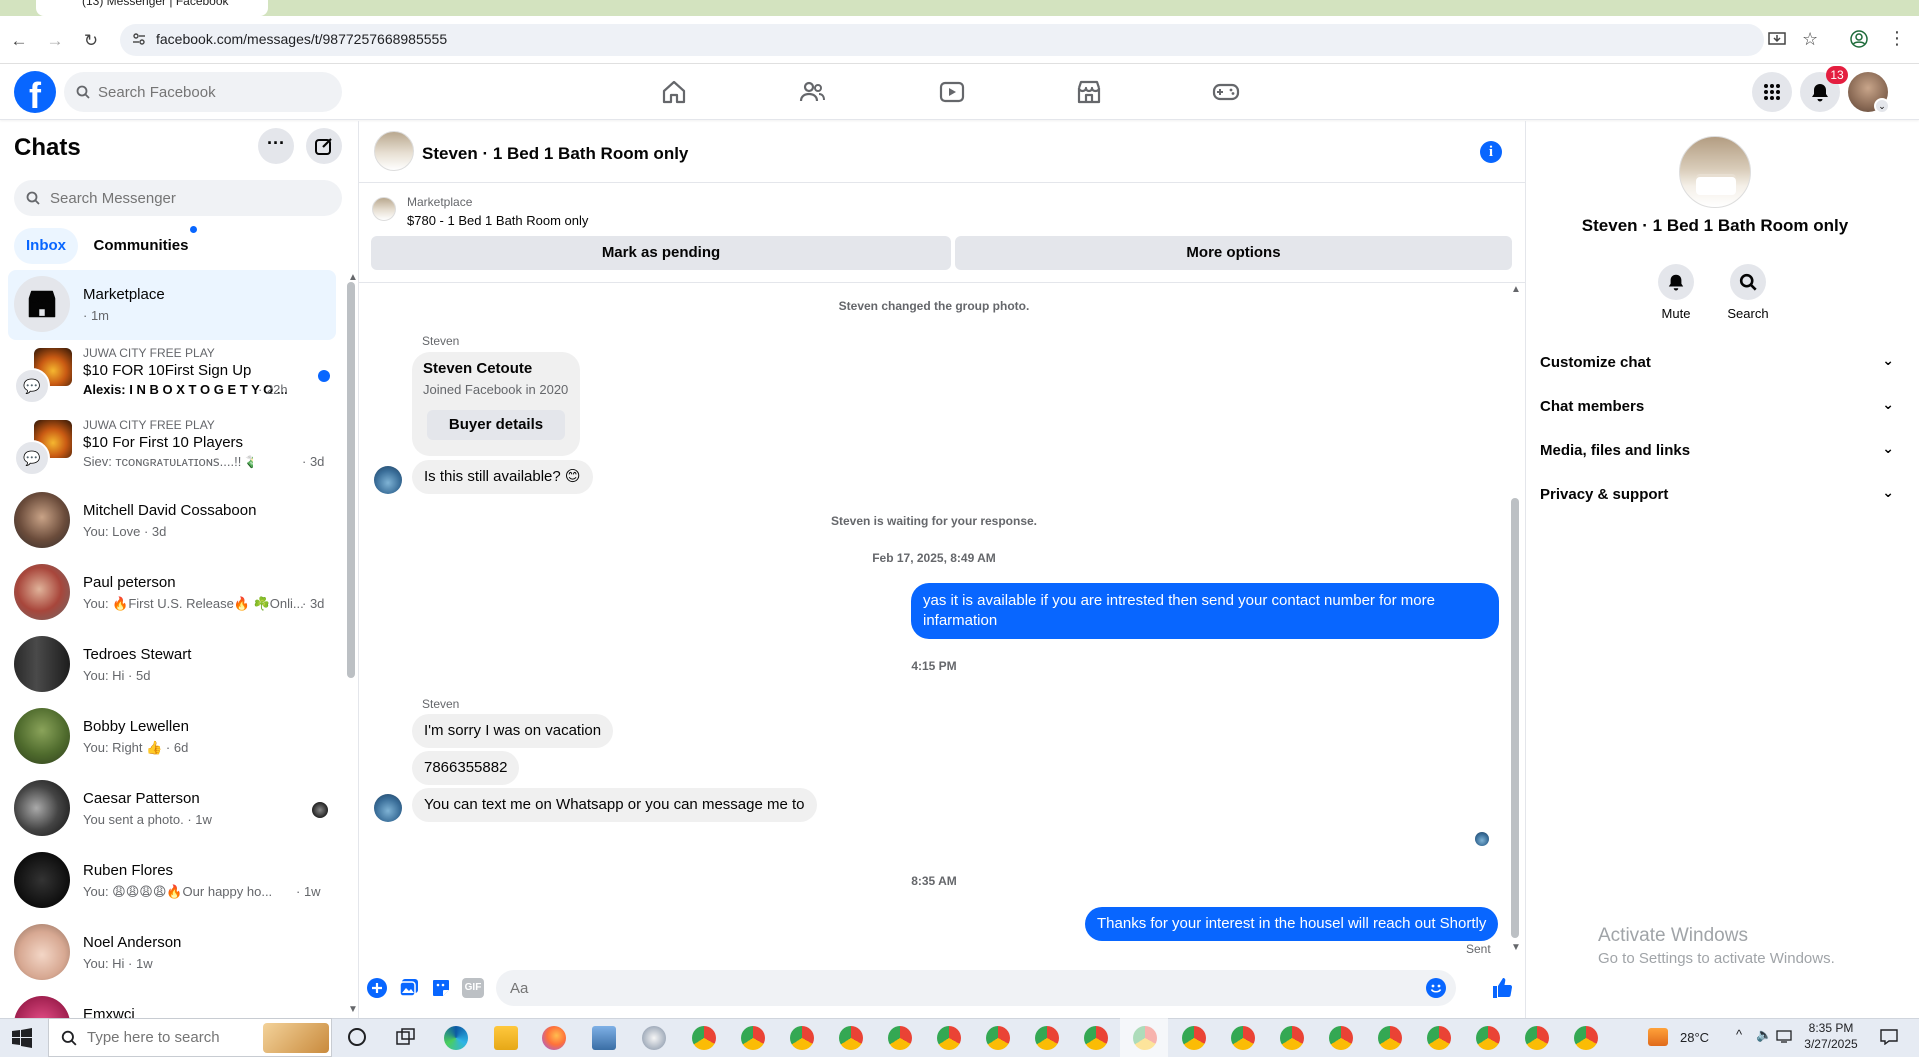  I want to click on section-media-files-links: Media, files and links ⌄, so click(1717, 450).